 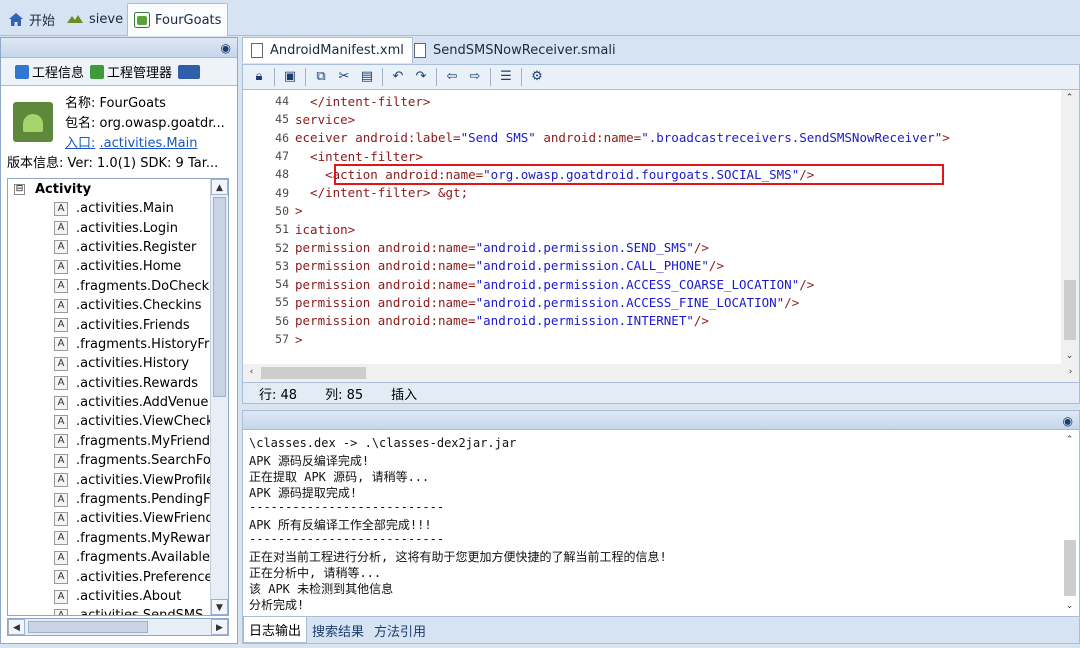 I want to click on tree-item: A .fragments.PendingFr, so click(x=118, y=499).